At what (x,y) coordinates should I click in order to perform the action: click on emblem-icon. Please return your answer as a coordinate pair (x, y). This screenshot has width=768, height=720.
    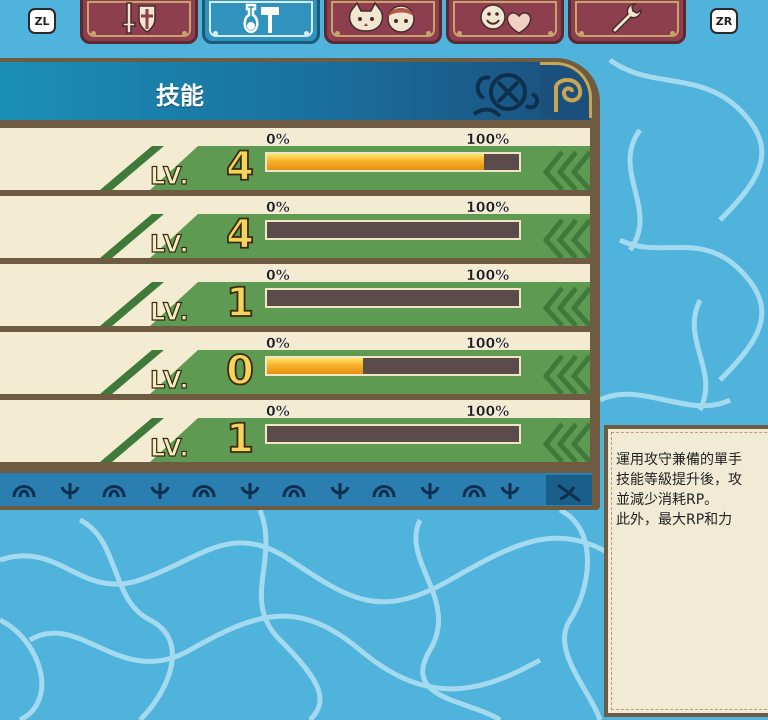
    Looking at the image, I should click on (506, 95).